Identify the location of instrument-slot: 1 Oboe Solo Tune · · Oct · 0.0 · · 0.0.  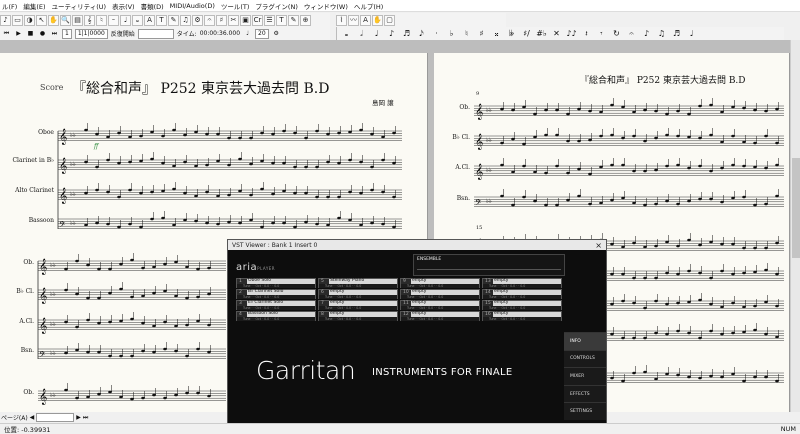
(276, 283).